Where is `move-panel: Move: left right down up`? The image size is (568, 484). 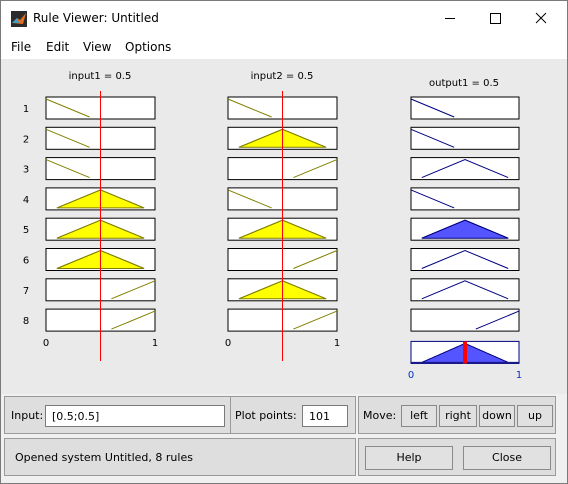
move-panel: Move: left right down up is located at coordinates (457, 415).